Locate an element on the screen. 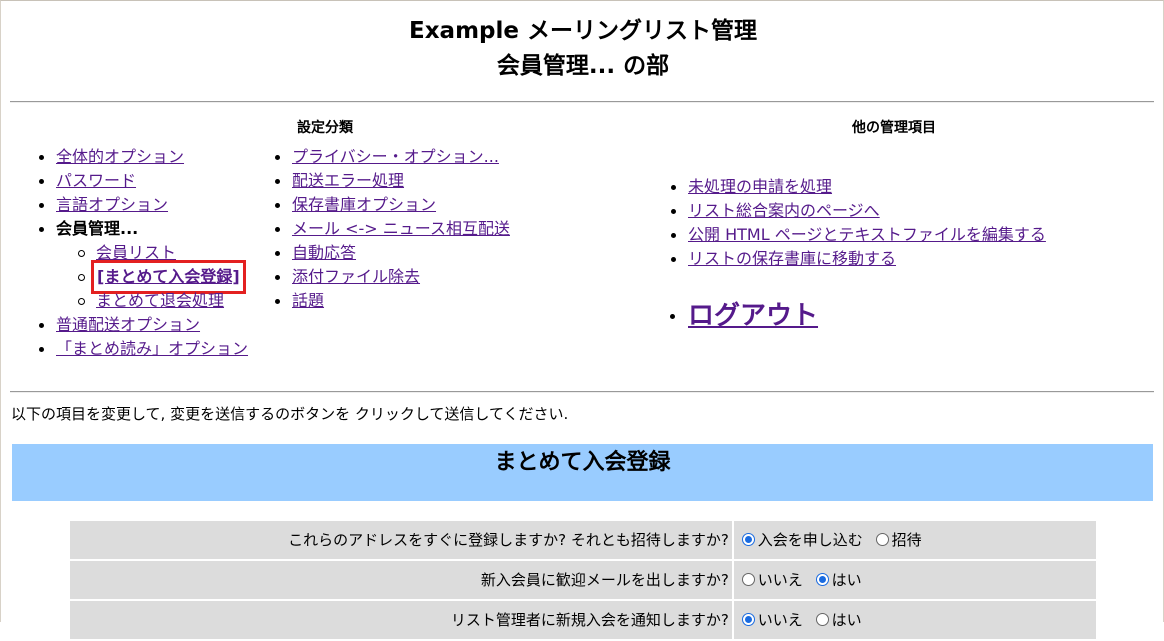 This screenshot has width=1164, height=641. list-item: 「まとめ読み」オプション is located at coordinates (143, 349).